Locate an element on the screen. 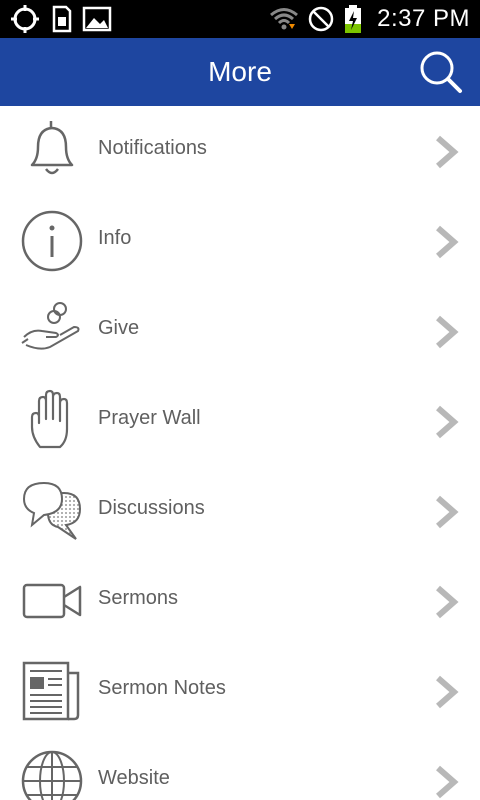  status-bar-left is located at coordinates (60, 19).